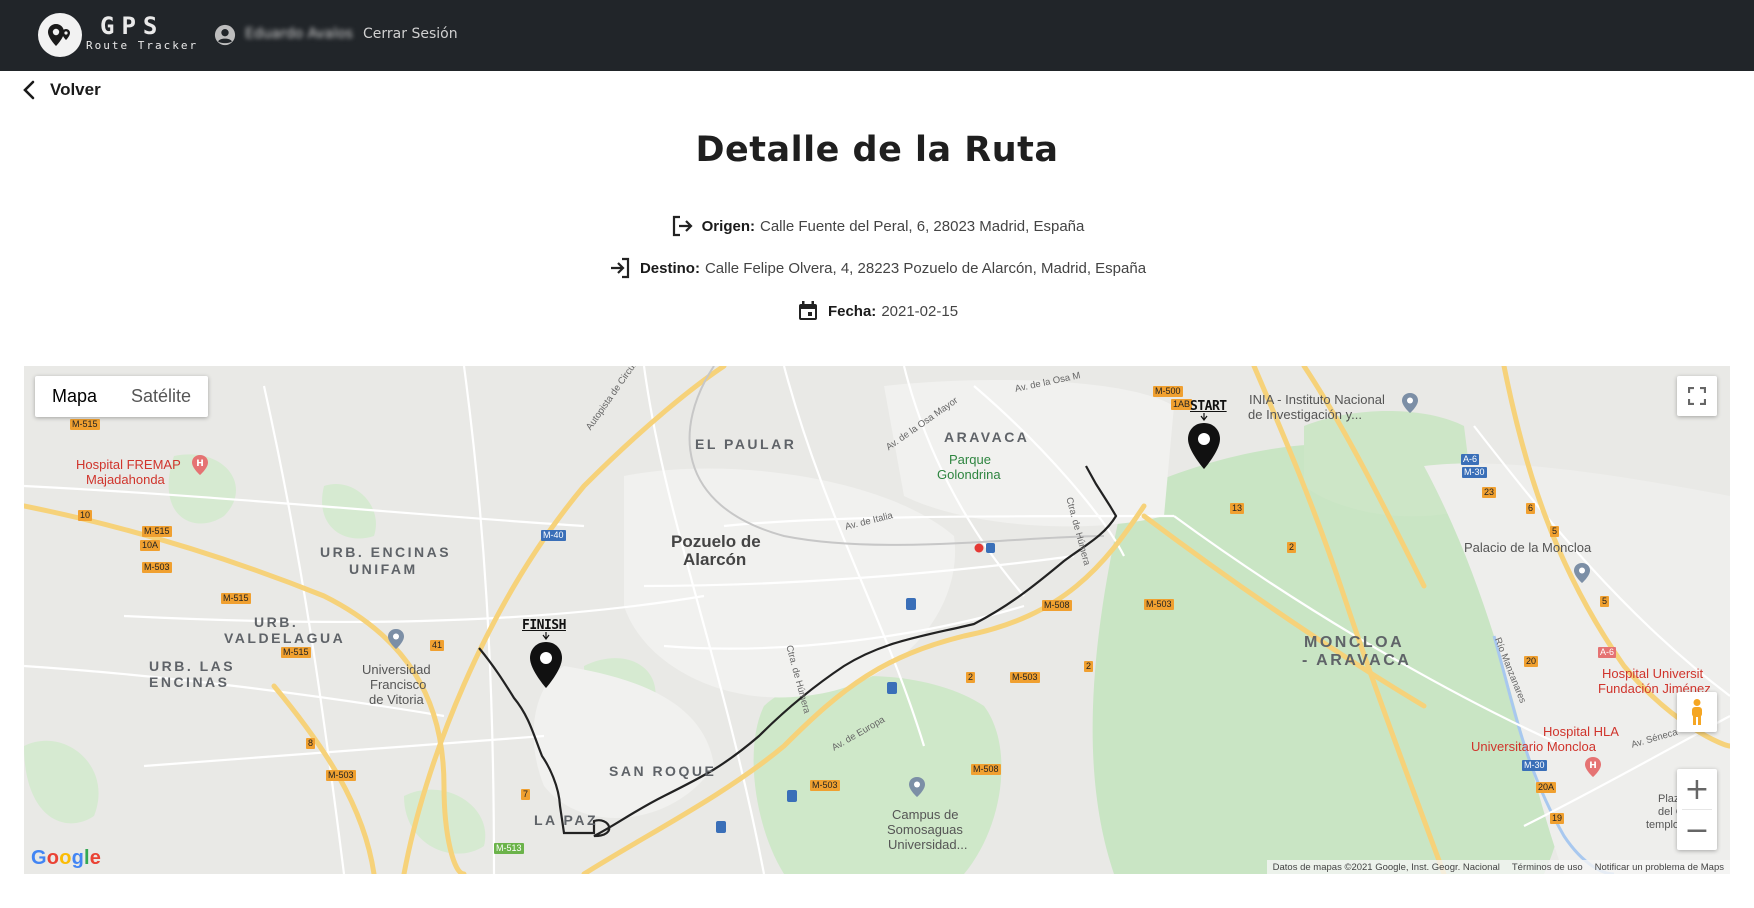  I want to click on shield-m40: M-40, so click(553, 535).